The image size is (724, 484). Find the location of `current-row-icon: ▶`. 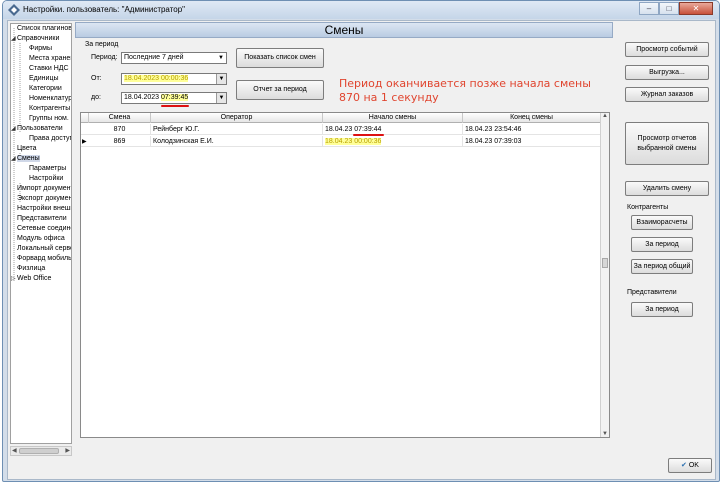

current-row-icon: ▶ is located at coordinates (84, 142).